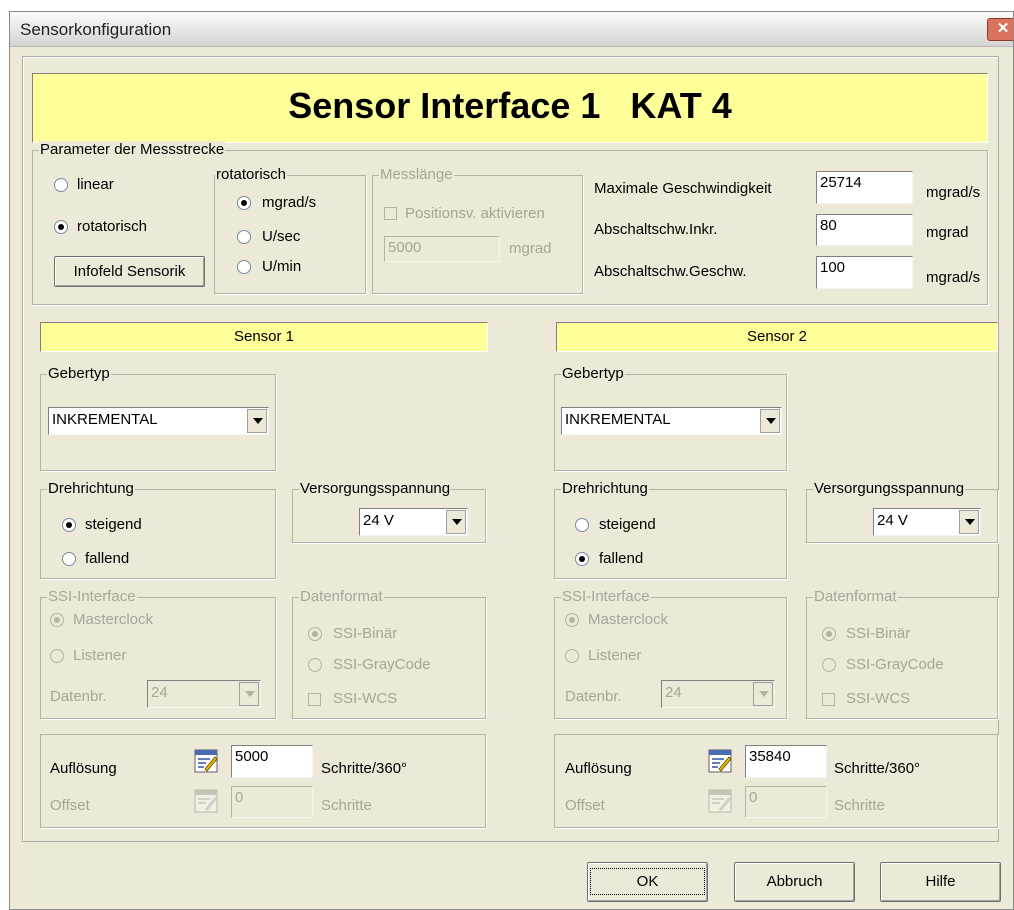 This screenshot has width=1014, height=910. I want to click on sensor1-gebertyp-value: INKREMENTAL, so click(105, 419).